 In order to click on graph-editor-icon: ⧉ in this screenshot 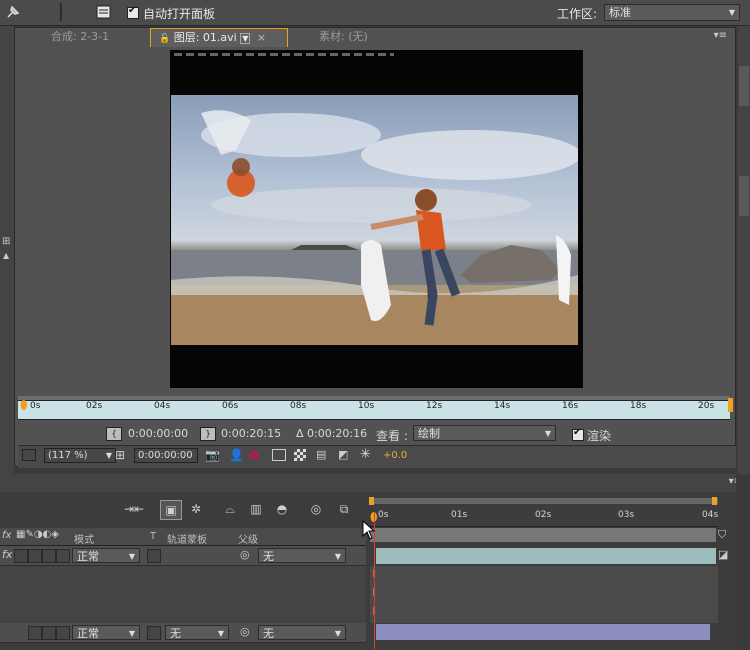, I will do `click(344, 509)`.